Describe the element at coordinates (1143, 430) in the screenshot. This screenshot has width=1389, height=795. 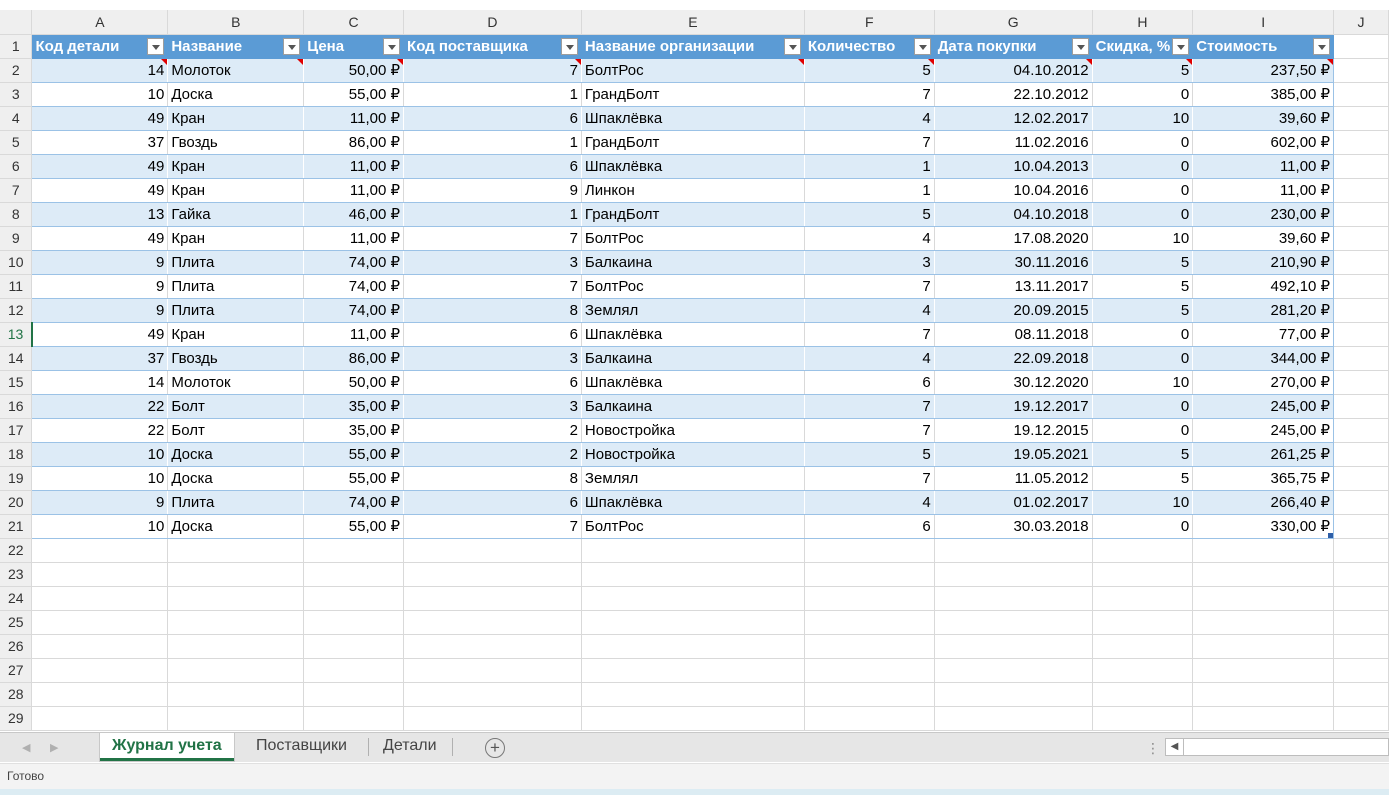
I see `table-cell: 0` at that location.